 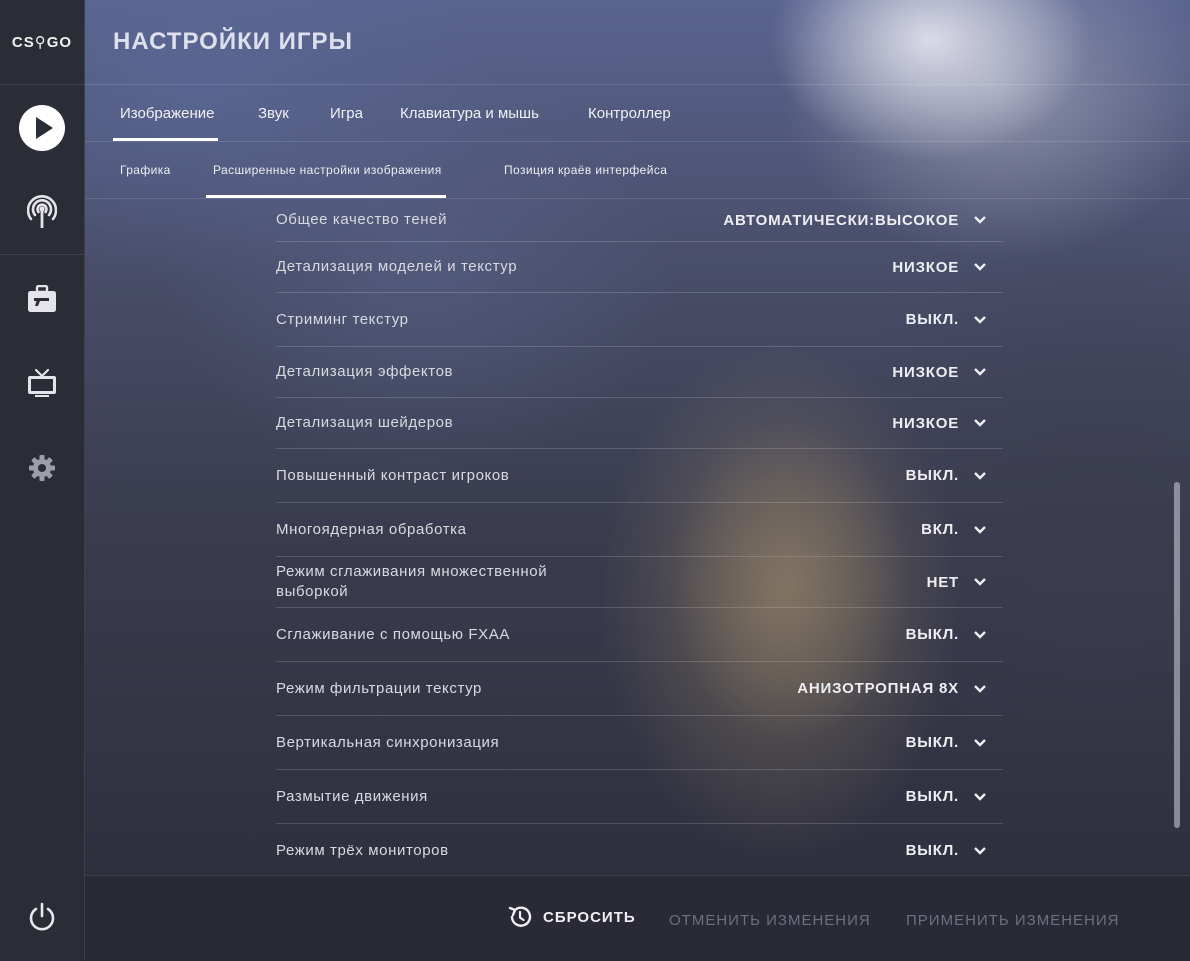 I want to click on setting-row: Размытие движения ВЫКЛ., so click(x=639, y=797).